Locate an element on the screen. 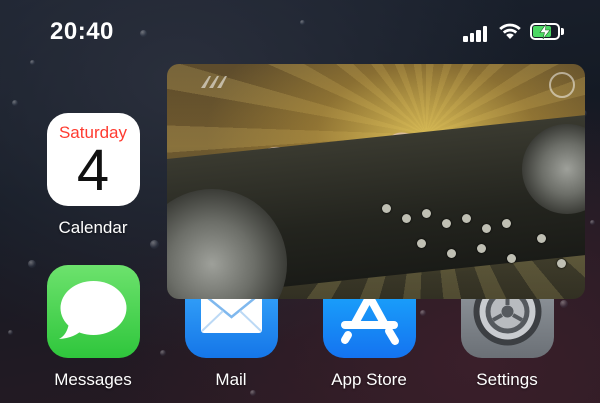 The height and width of the screenshot is (403, 600). app-label-app-store: App Store is located at coordinates (369, 379).